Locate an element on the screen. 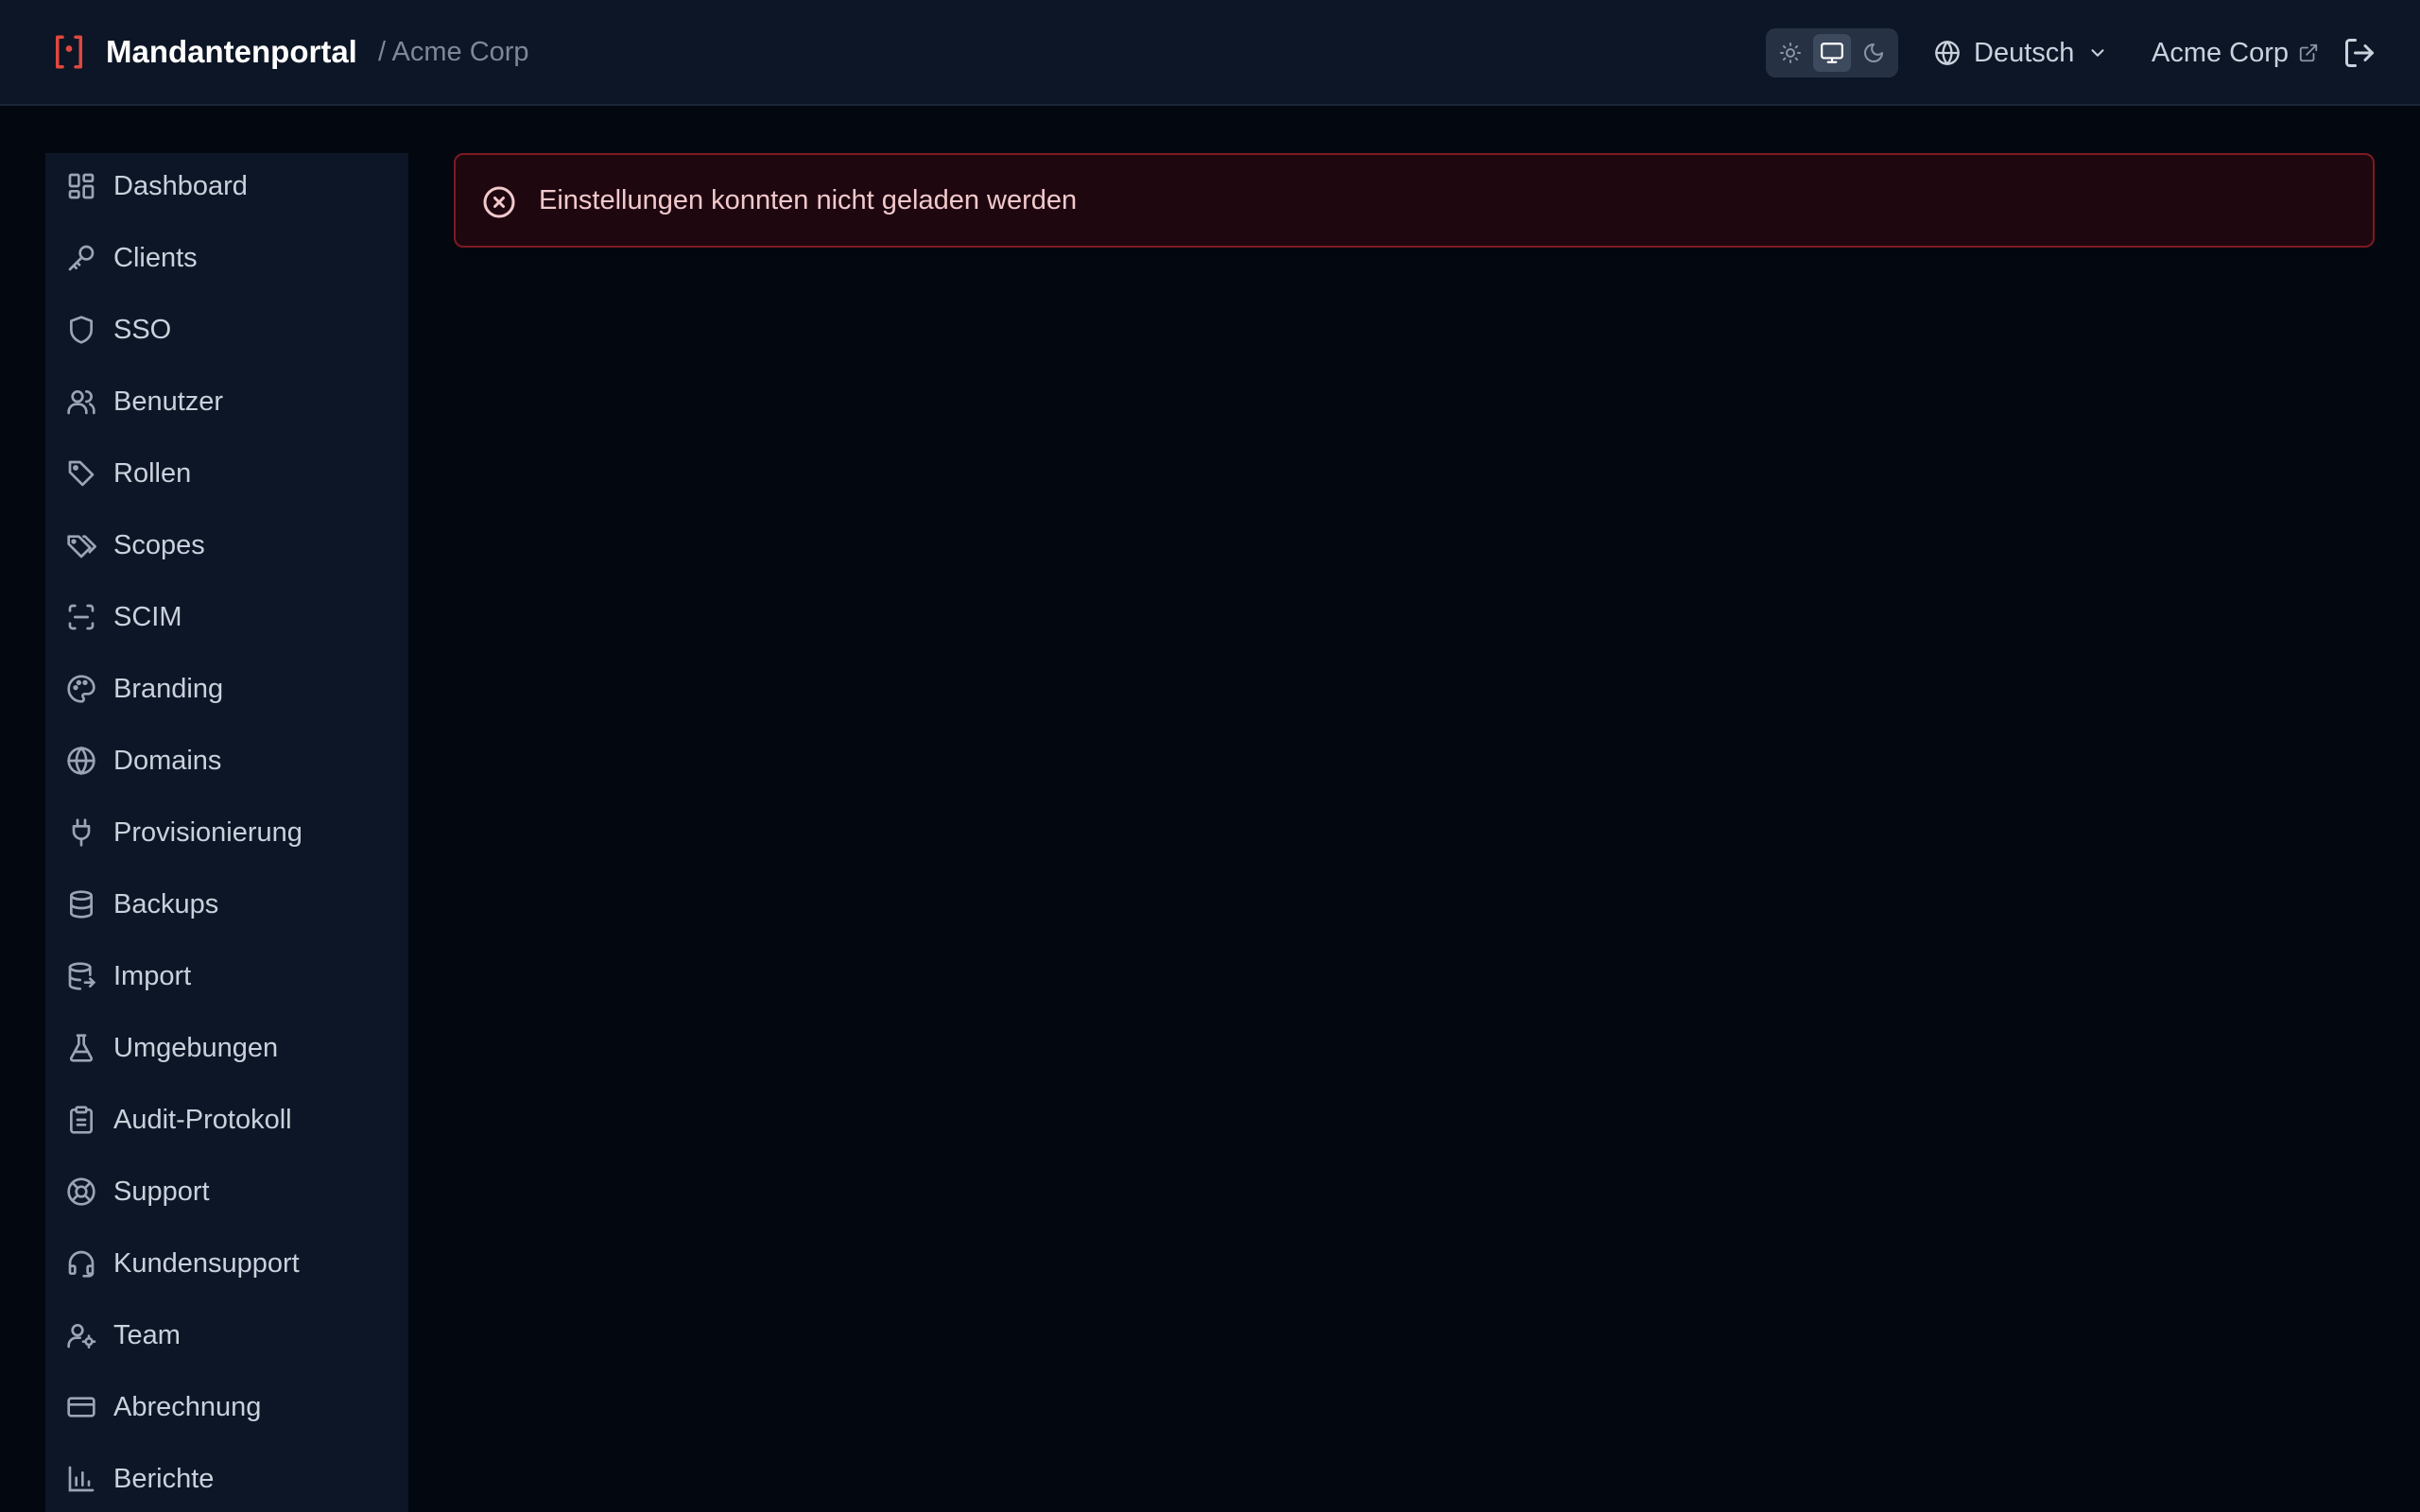  sidebar-item-label: Domains is located at coordinates (167, 761).